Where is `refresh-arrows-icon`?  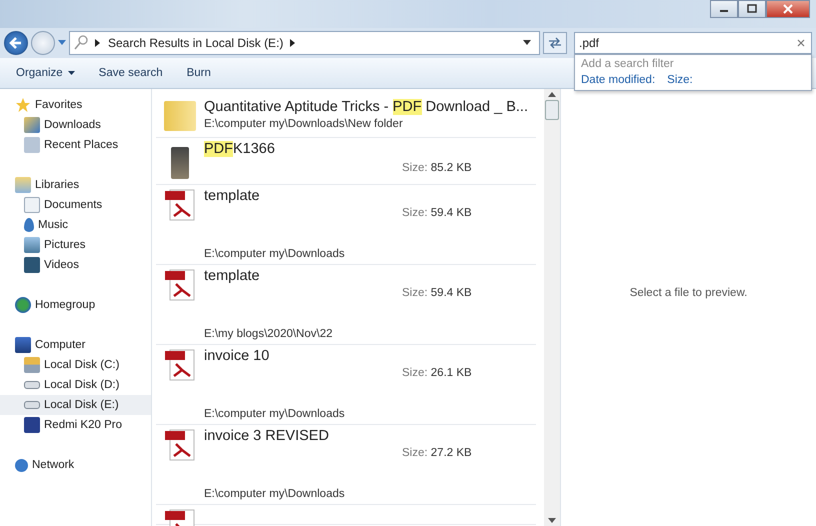 refresh-arrows-icon is located at coordinates (555, 43).